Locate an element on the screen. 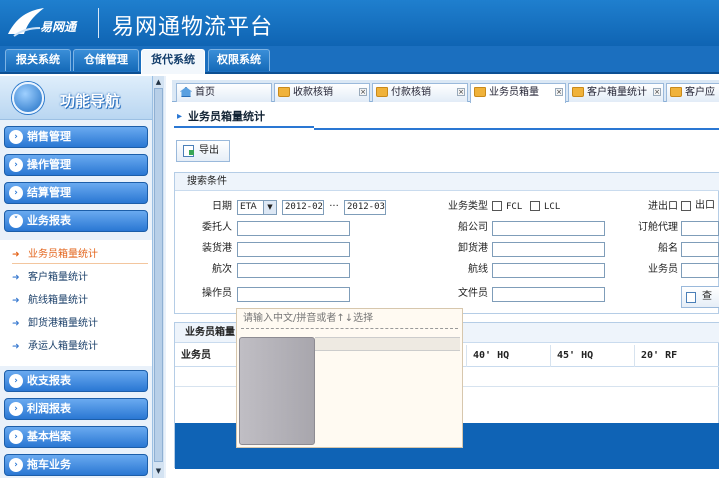 The image size is (719, 478). app-logo: 易网通 is located at coordinates (48, 22).